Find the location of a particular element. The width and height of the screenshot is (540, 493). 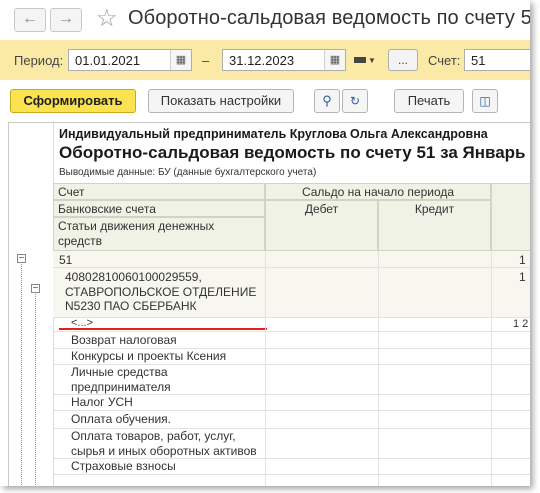

period-type-dropdown: ▼ is located at coordinates (365, 60).